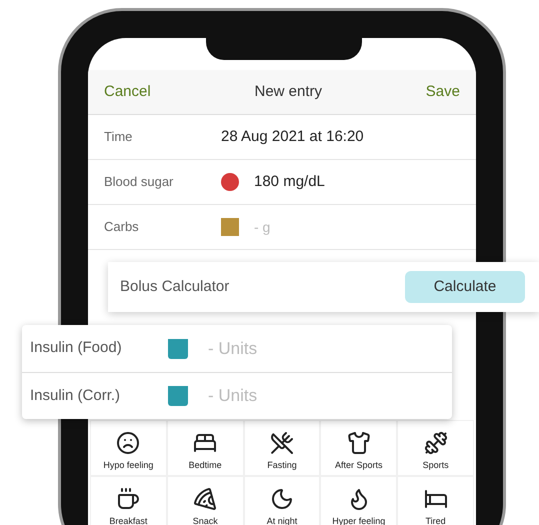  I want to click on bolus-label: Bolus Calculator, so click(175, 286).